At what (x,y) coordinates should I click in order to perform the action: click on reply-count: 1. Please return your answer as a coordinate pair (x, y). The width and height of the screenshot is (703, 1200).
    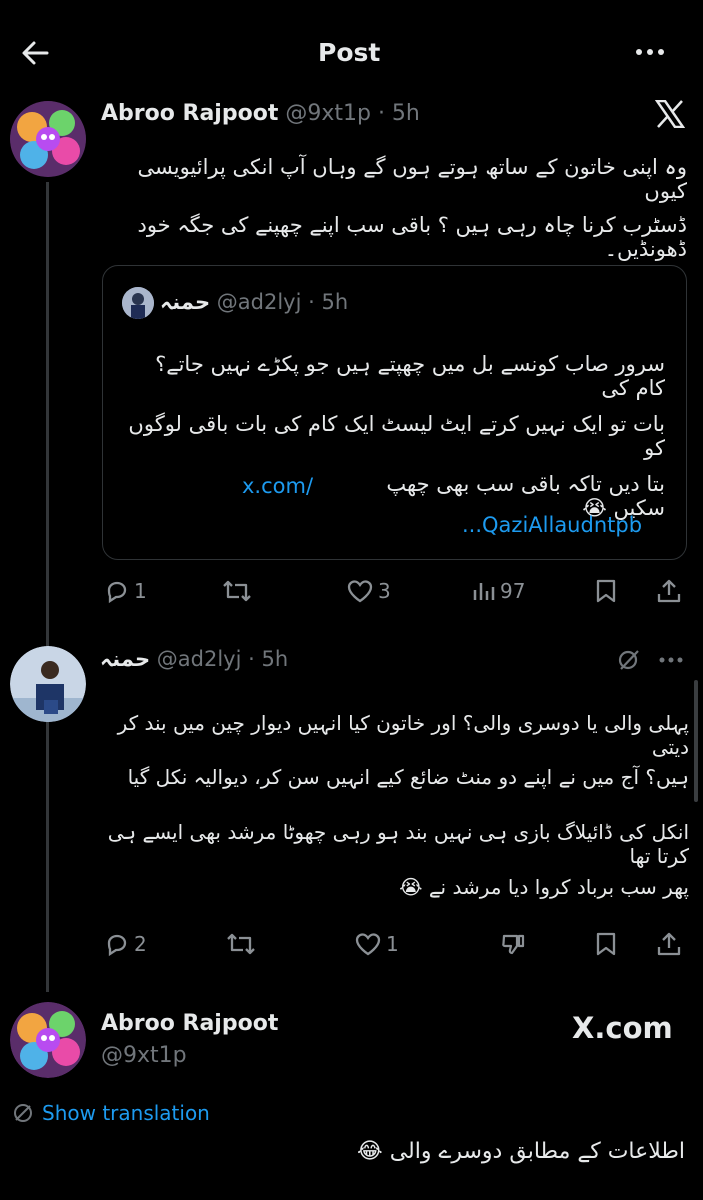
    Looking at the image, I should click on (140, 591).